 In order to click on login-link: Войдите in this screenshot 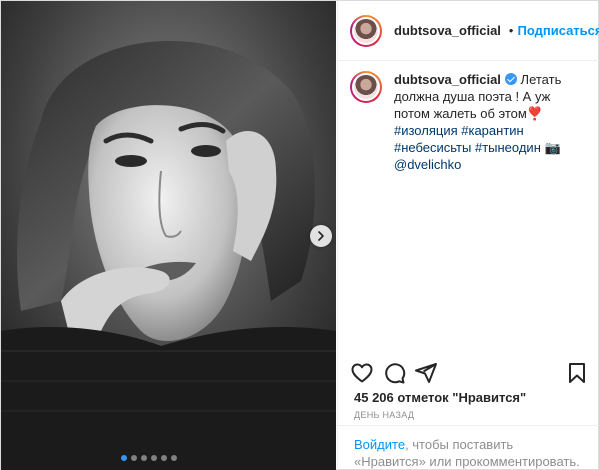, I will do `click(379, 444)`.